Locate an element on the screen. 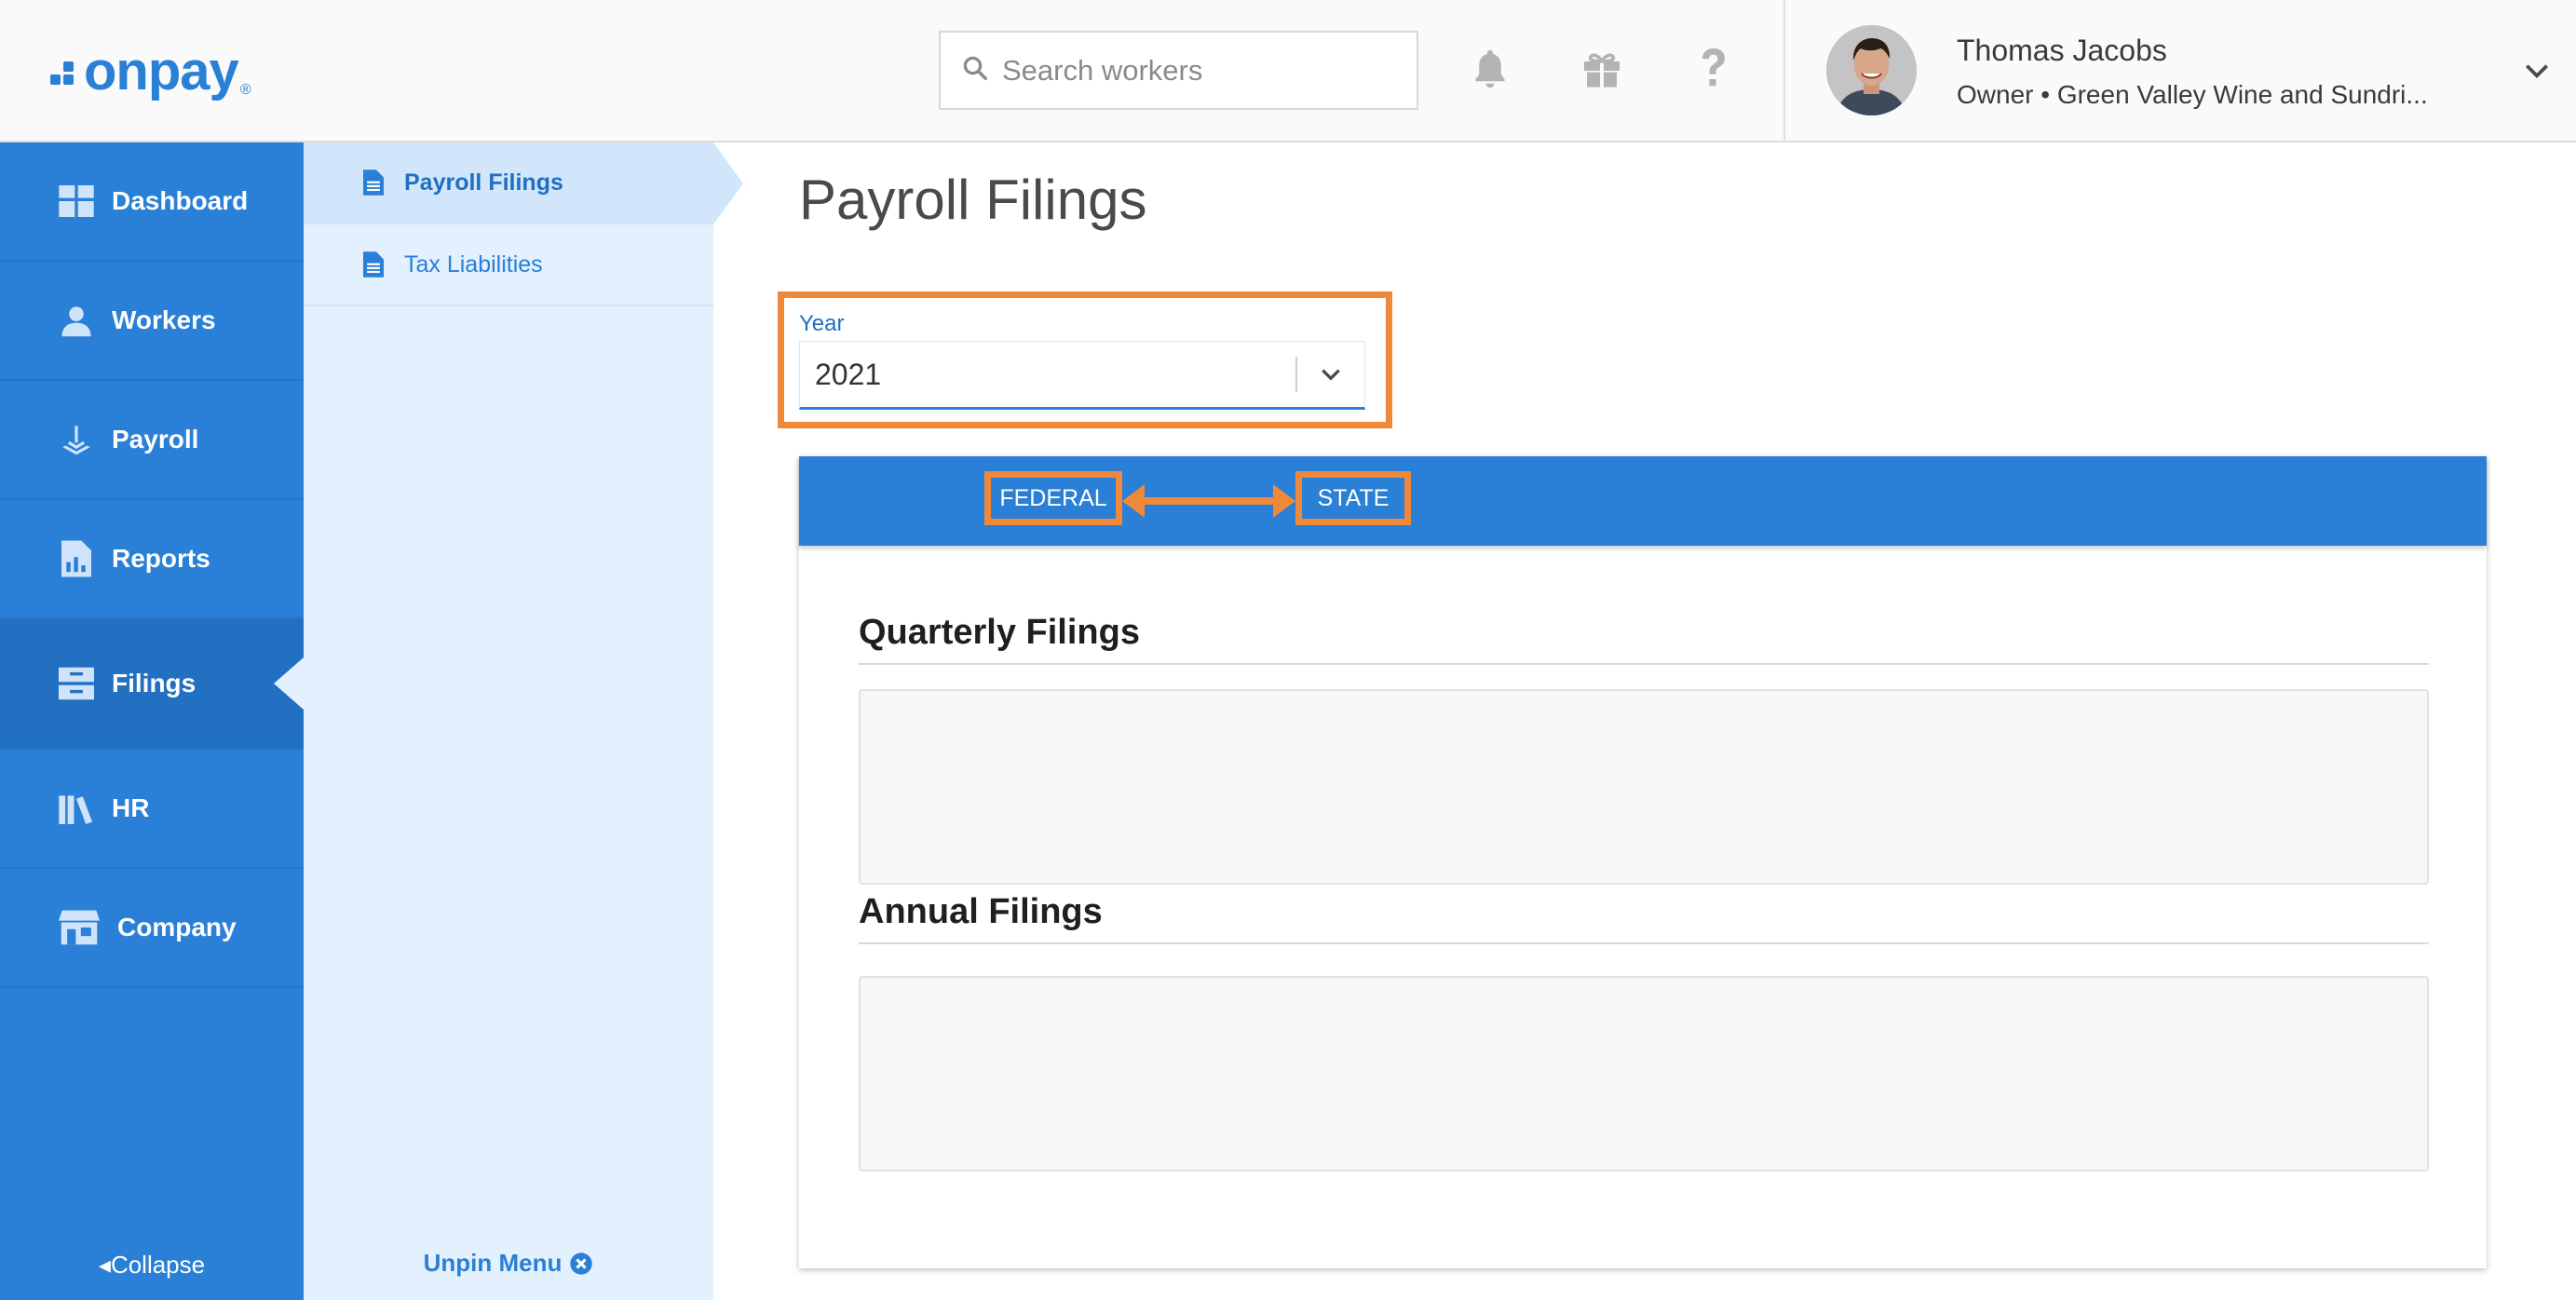 This screenshot has width=2576, height=1300. help-question-icon is located at coordinates (1714, 69).